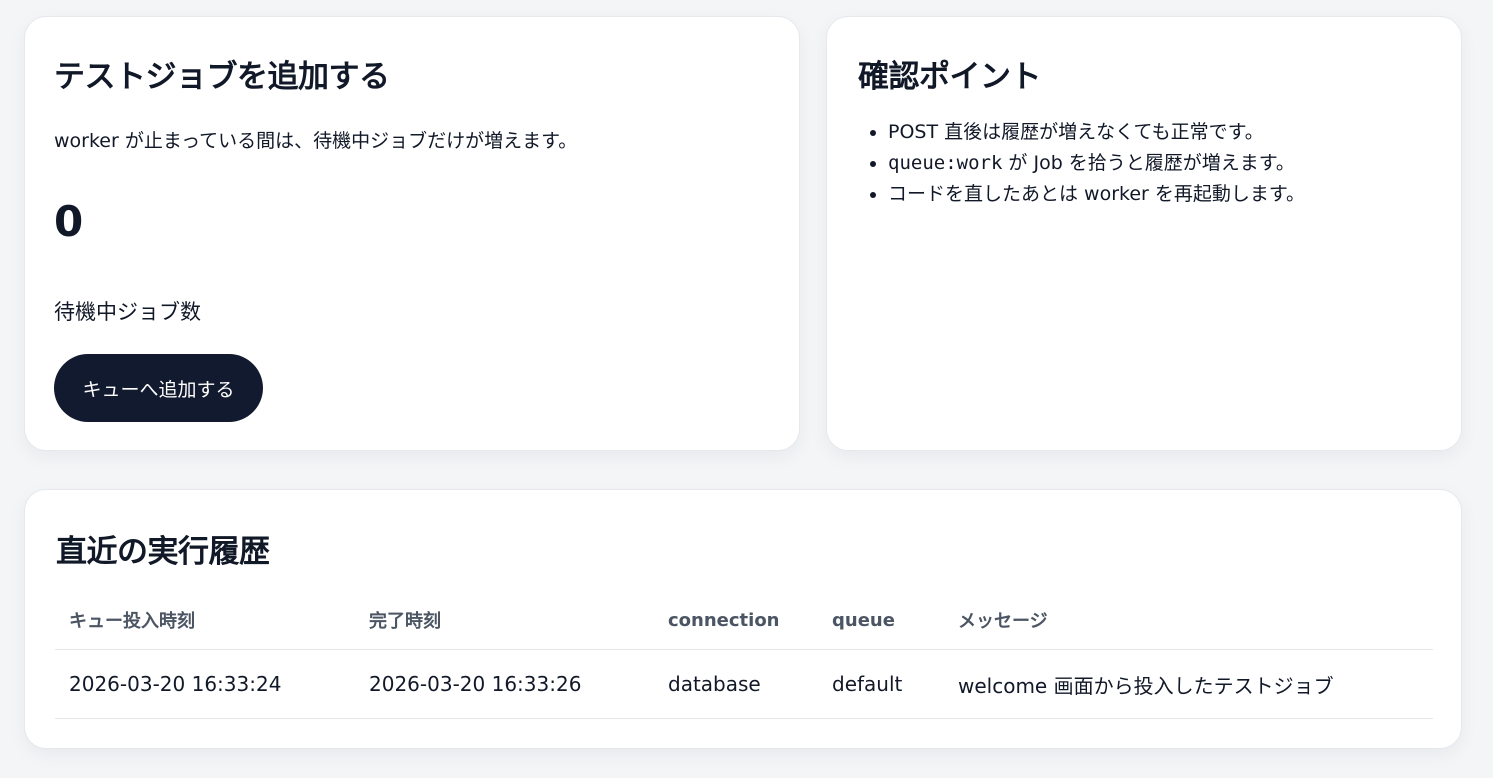 The image size is (1493, 778). What do you see at coordinates (1148, 163) in the screenshot?
I see `check-point-text: が Job を拾うと履歴が増えます。` at bounding box center [1148, 163].